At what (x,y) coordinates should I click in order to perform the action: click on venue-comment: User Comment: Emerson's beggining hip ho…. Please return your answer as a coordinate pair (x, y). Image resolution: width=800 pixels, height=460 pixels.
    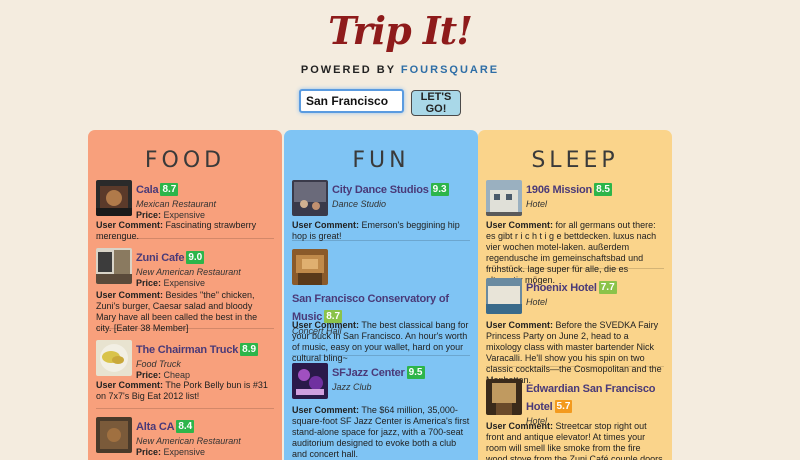
    Looking at the image, I should click on (376, 230).